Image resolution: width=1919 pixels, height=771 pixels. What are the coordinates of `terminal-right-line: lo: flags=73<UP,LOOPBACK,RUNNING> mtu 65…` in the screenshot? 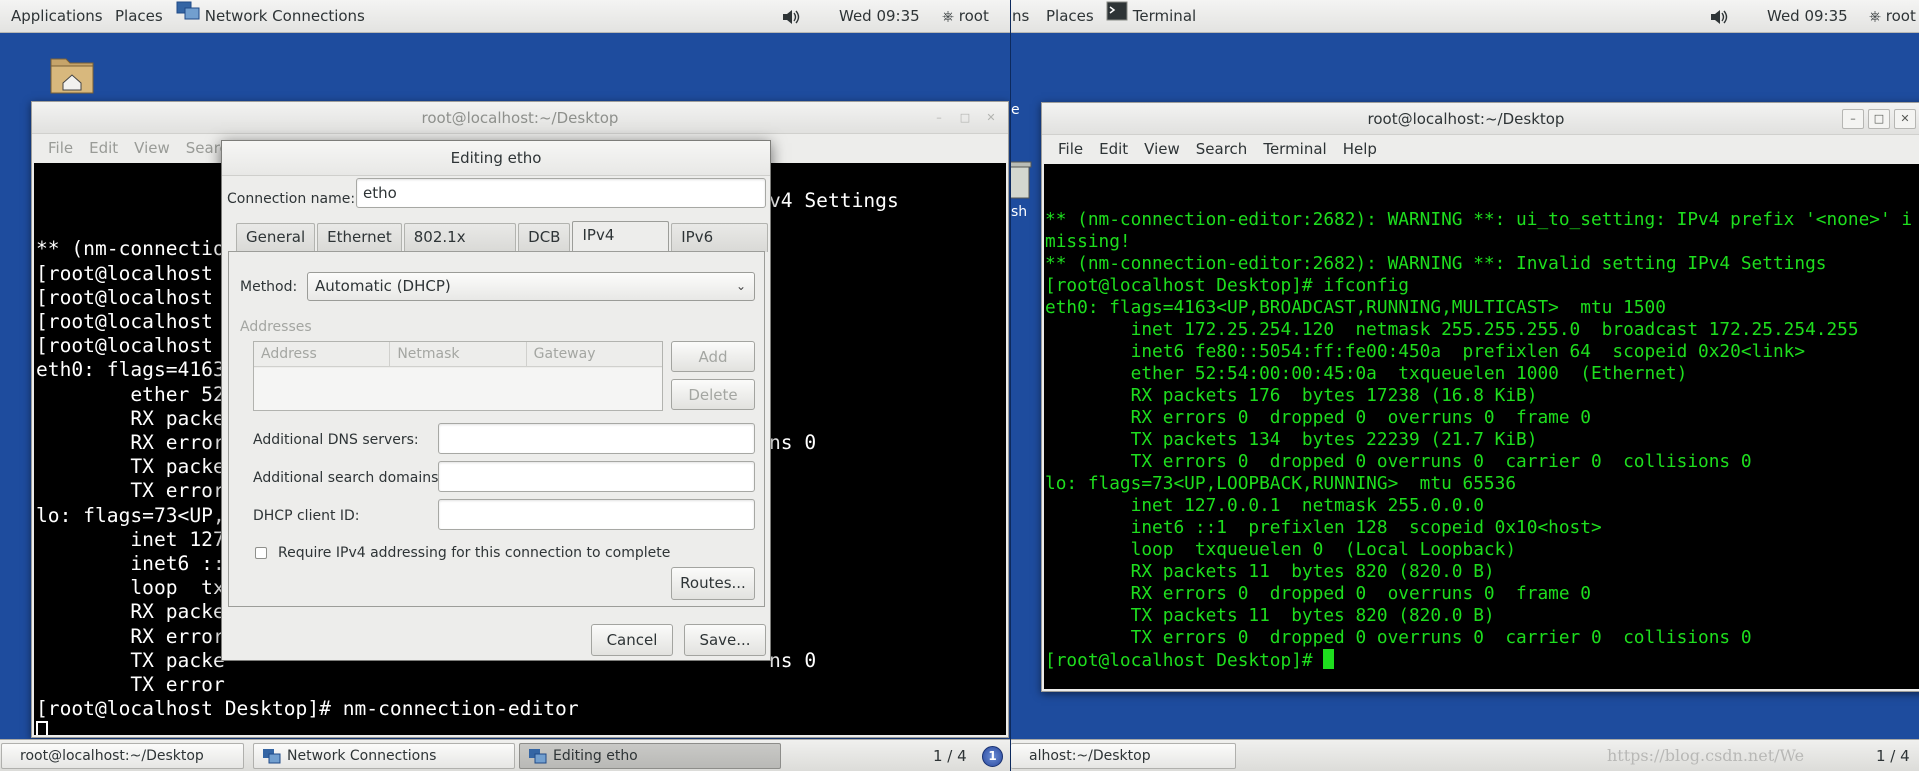 It's located at (1281, 483).